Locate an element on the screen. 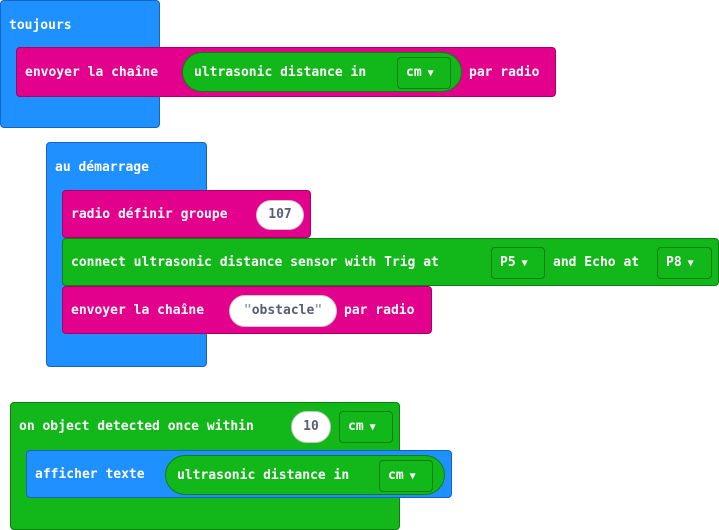 The image size is (719, 530). radio-set-group-label: radio définir groupe is located at coordinates (149, 214).